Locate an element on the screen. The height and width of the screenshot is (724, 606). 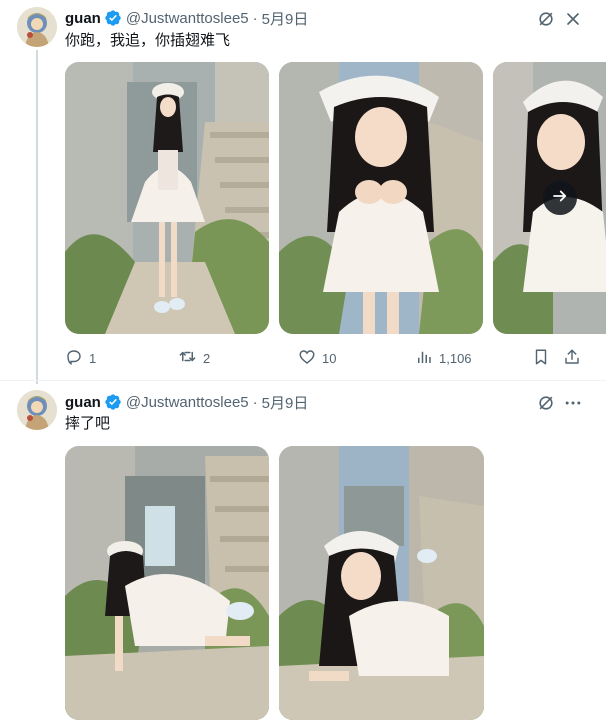
share-button is located at coordinates (572, 358).